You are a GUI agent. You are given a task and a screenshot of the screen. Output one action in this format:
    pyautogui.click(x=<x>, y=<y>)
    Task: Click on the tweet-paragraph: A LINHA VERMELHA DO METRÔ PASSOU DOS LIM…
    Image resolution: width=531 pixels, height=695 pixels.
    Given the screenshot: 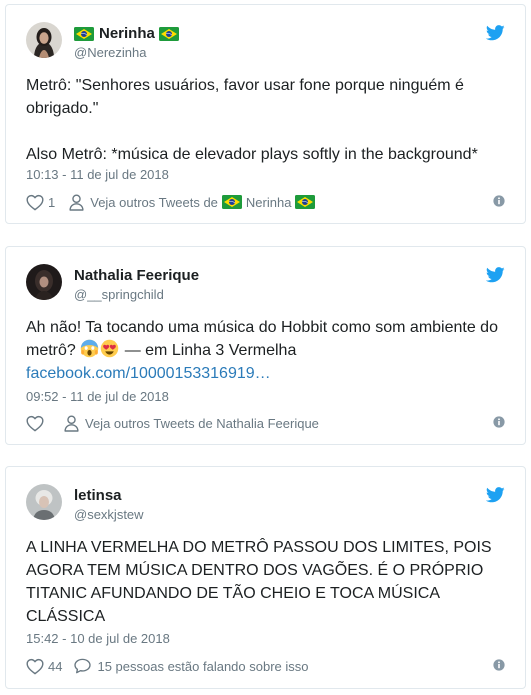 What is the action you would take?
    pyautogui.click(x=259, y=582)
    